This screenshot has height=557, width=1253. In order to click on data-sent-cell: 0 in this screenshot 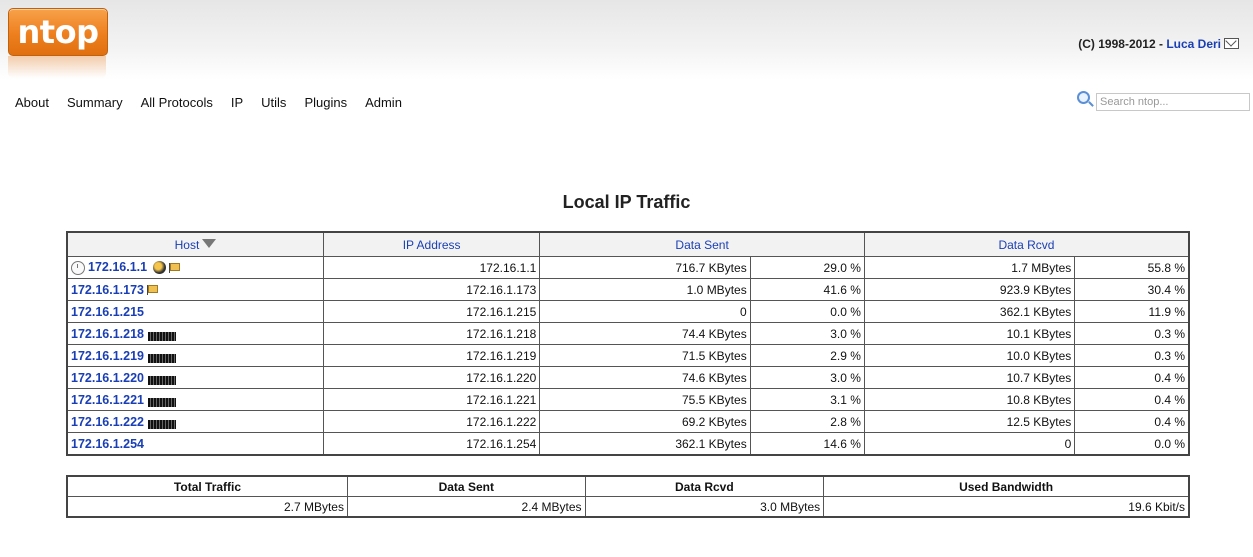, I will do `click(645, 311)`.